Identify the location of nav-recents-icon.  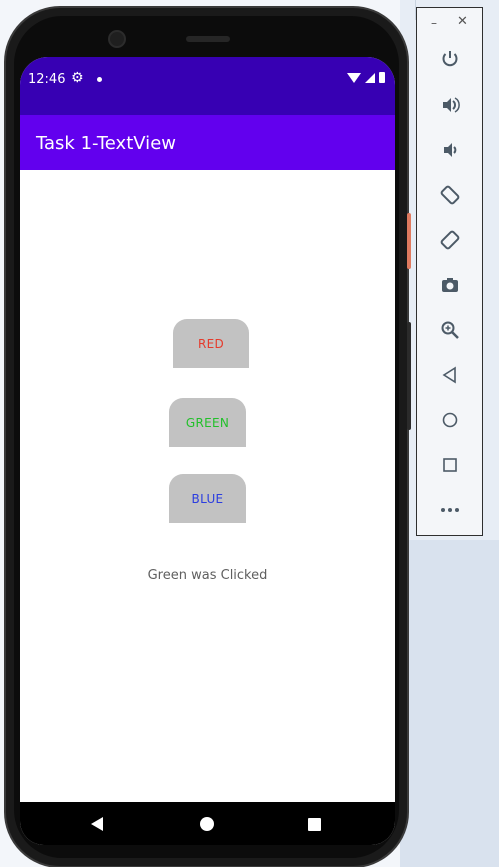
(314, 824).